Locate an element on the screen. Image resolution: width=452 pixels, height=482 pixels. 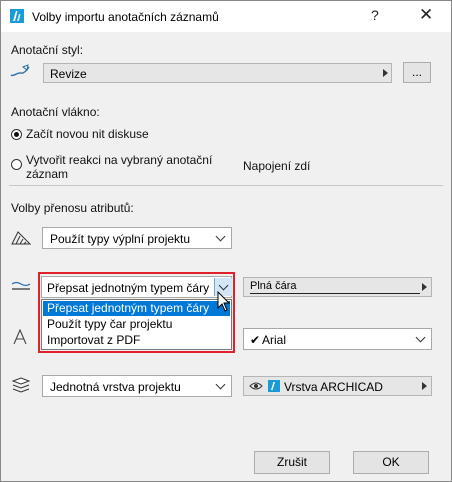
help-button: ? is located at coordinates (375, 15).